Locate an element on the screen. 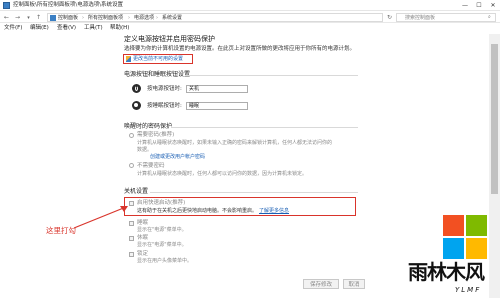 The width and height of the screenshot is (500, 298). wake-password-section-title: 唤醒时的密码保护 is located at coordinates (148, 126).